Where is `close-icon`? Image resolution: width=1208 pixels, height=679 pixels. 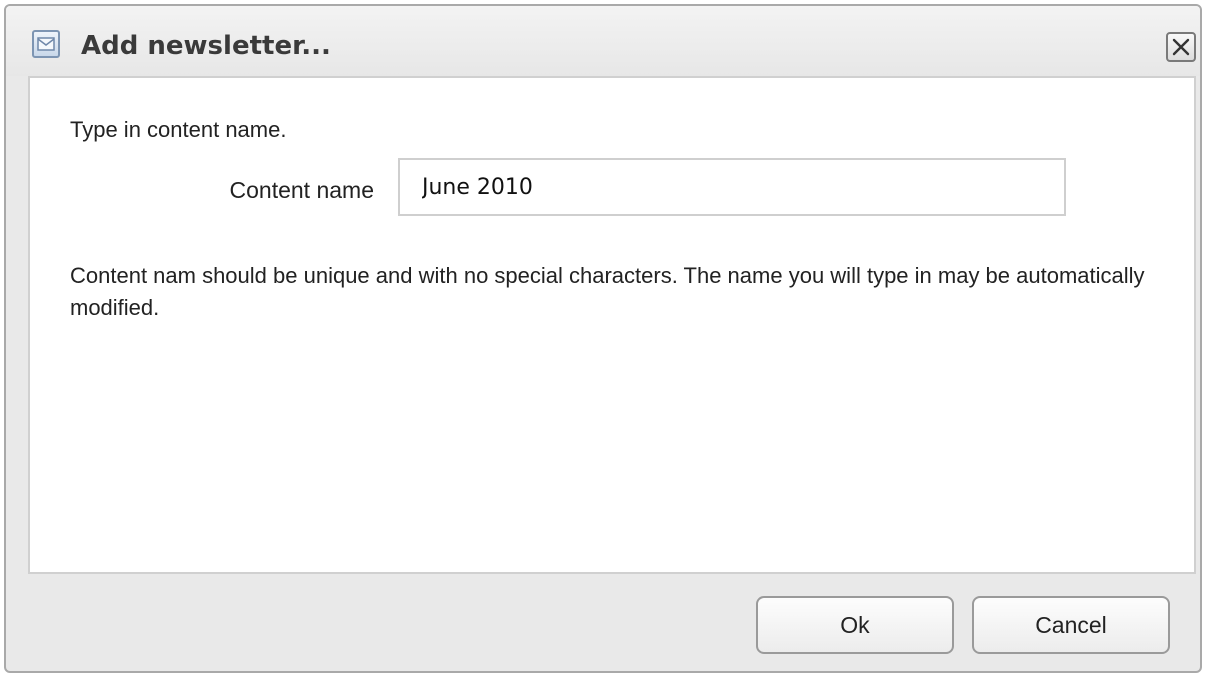
close-icon is located at coordinates (1181, 47).